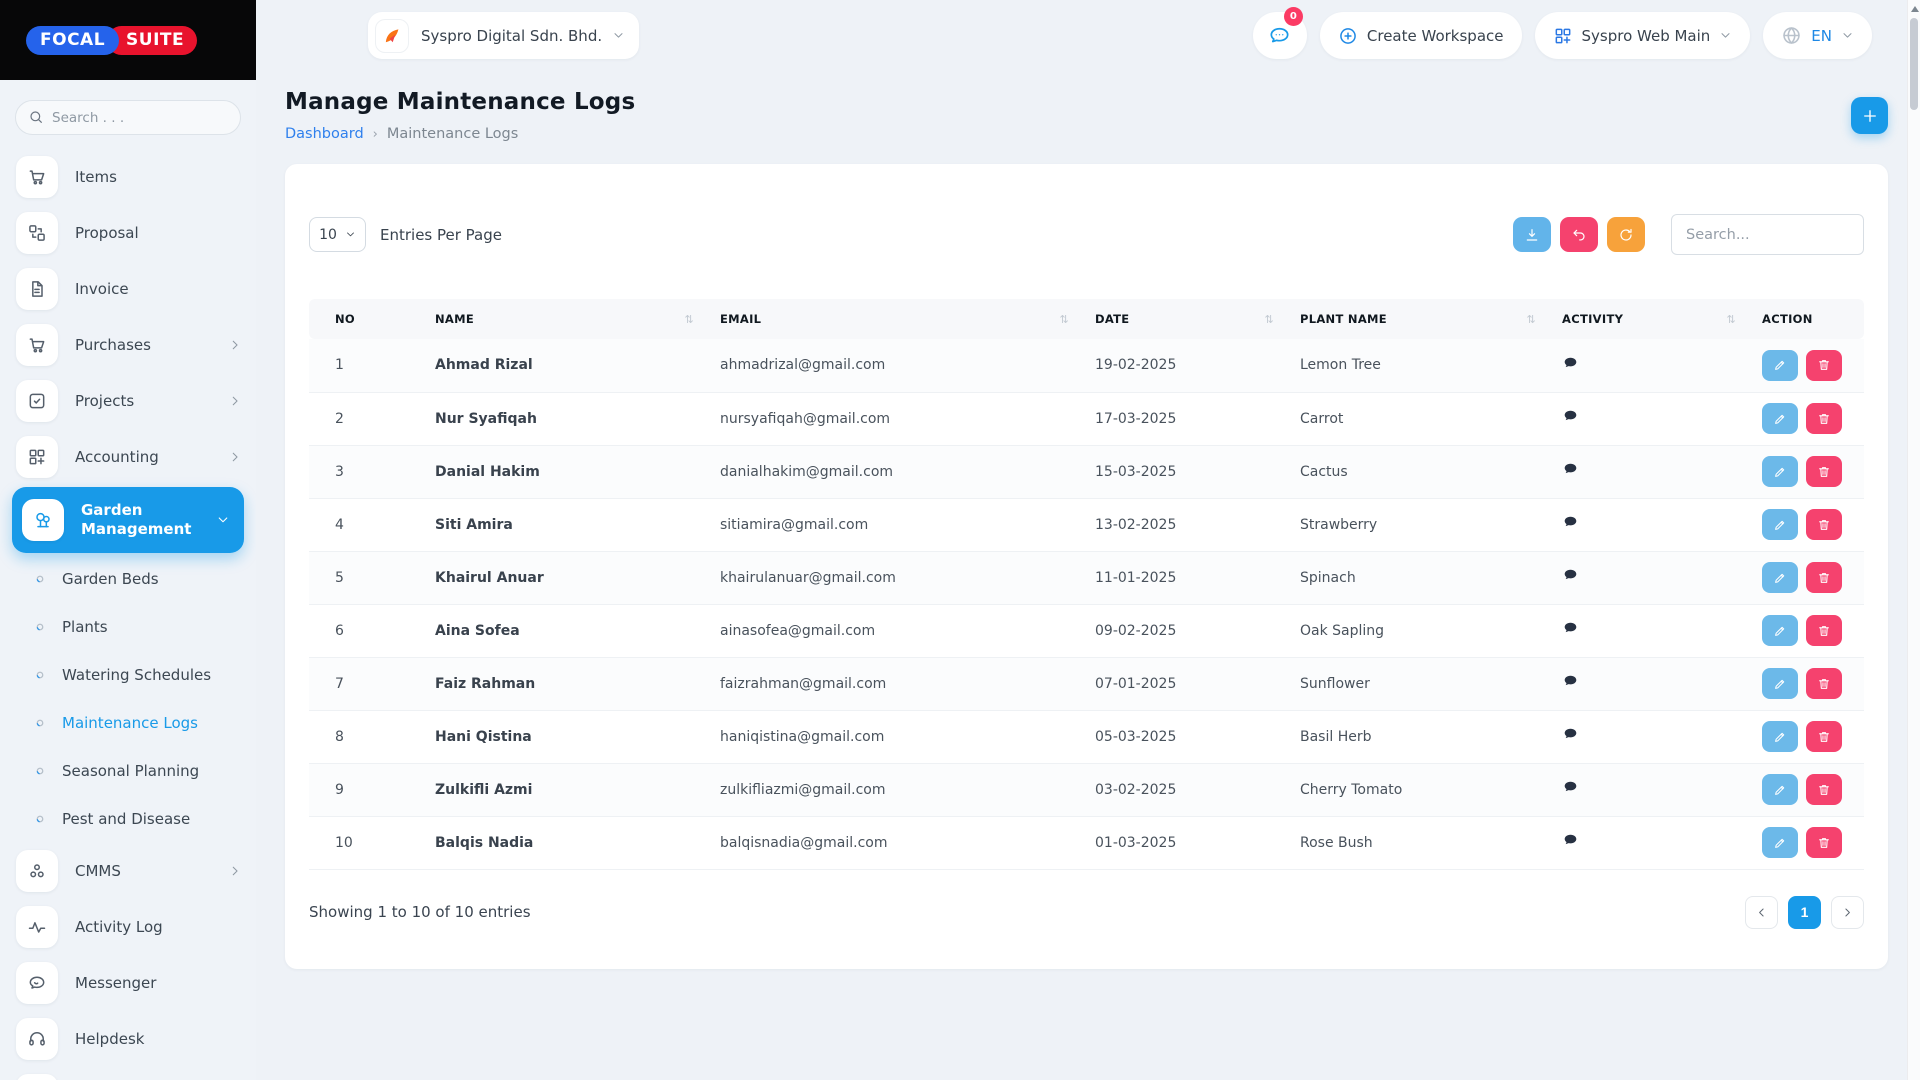 This screenshot has width=1920, height=1080. Describe the element at coordinates (128, 723) in the screenshot. I see `sidebar-subitem-maintenance-logs: Maintenance Logs` at that location.